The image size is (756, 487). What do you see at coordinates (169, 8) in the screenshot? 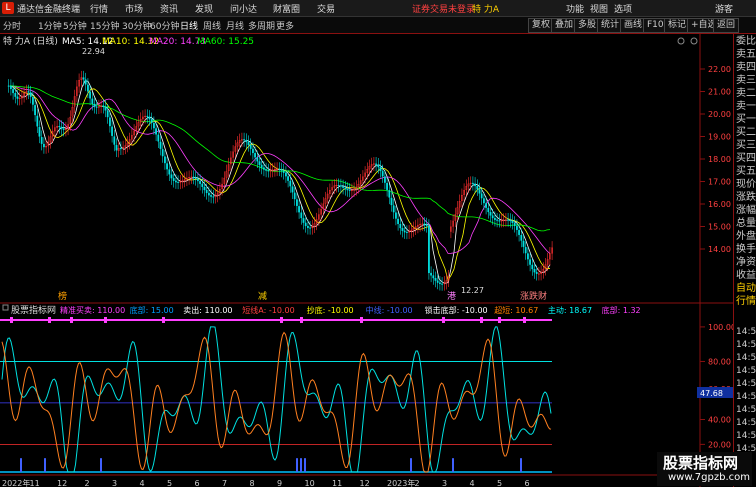
I see `menu-news: 资讯` at bounding box center [169, 8].